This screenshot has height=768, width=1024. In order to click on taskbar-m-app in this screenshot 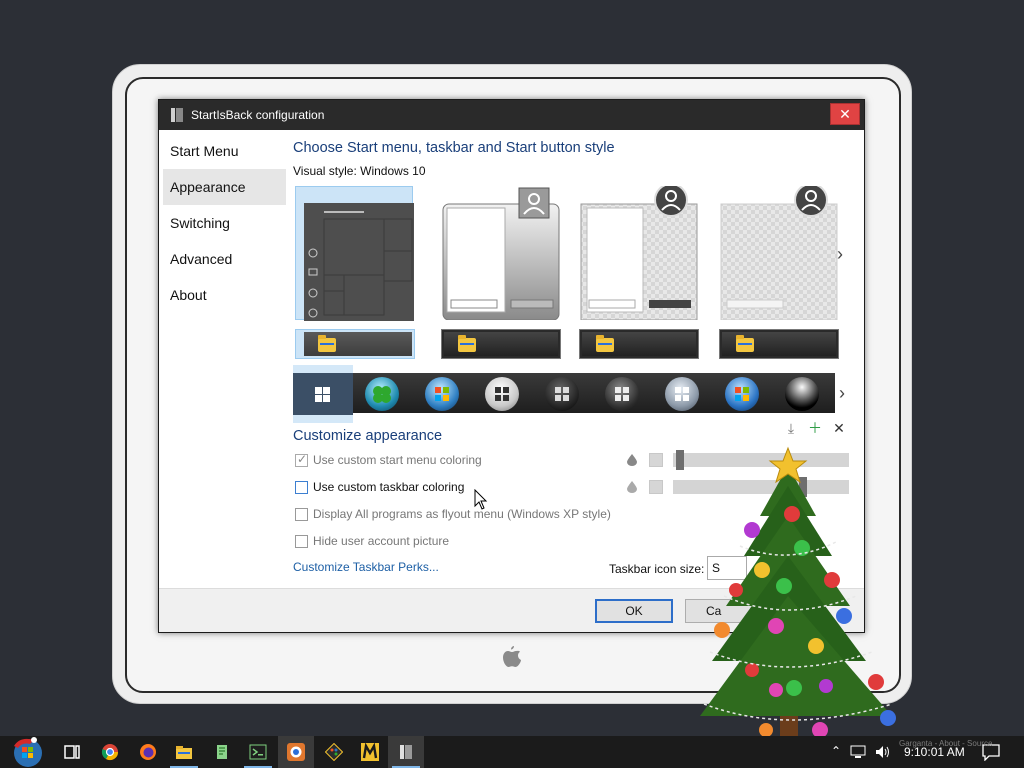, I will do `click(370, 752)`.